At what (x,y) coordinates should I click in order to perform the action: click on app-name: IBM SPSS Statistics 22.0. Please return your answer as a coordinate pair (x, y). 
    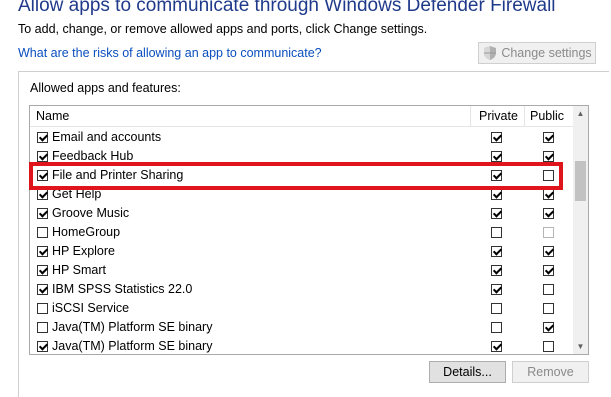
    Looking at the image, I should click on (122, 289).